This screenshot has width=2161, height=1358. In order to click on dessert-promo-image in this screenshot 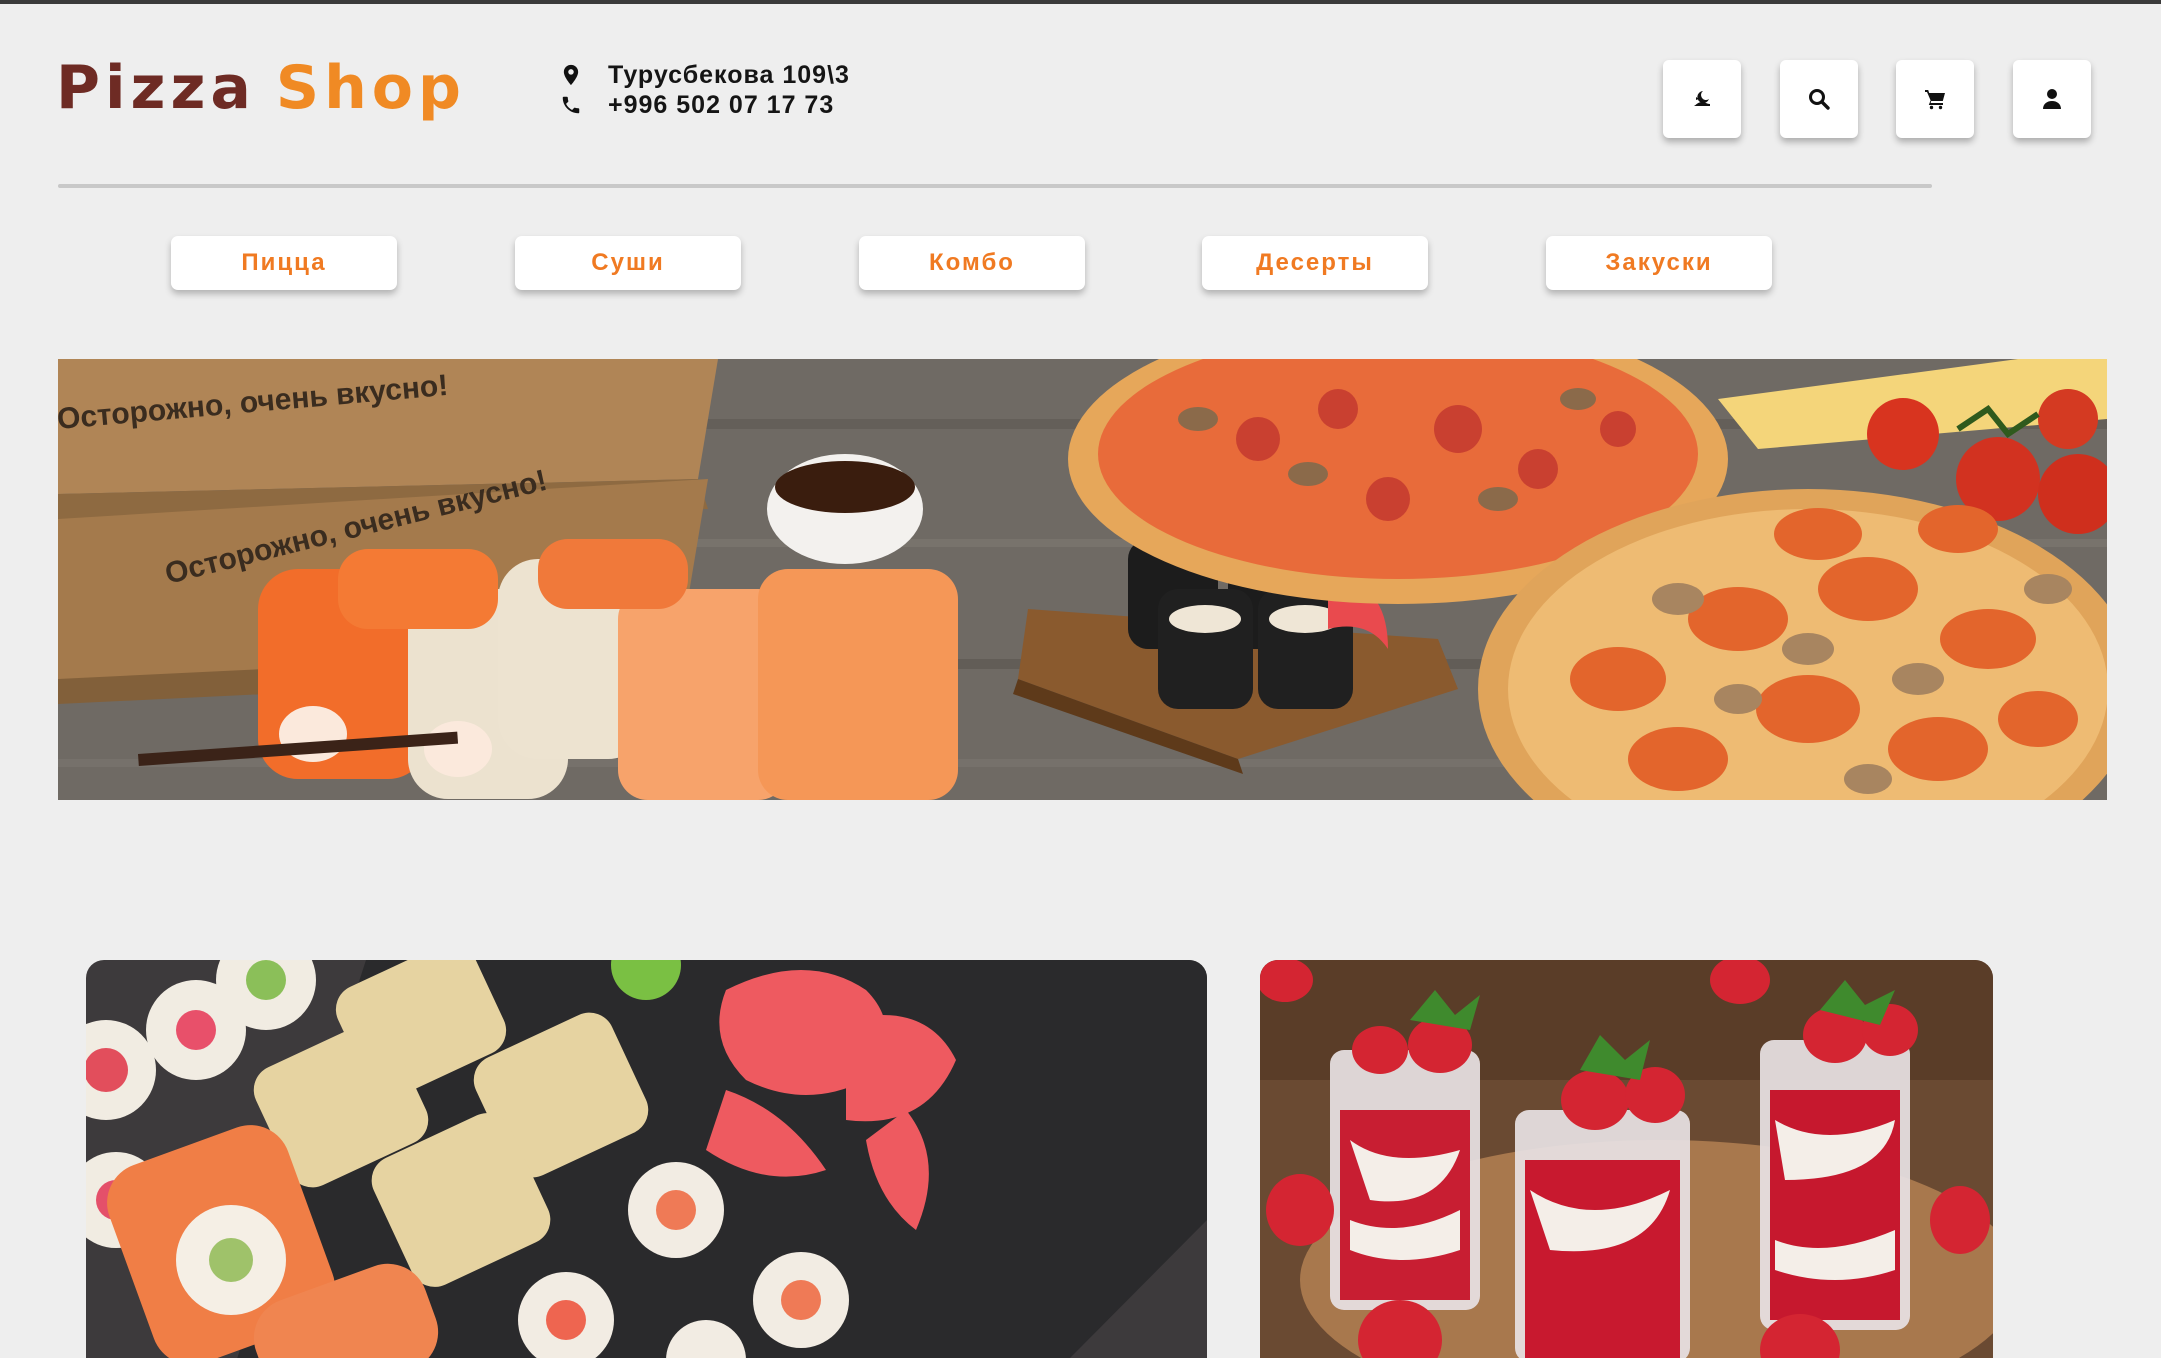, I will do `click(1626, 1159)`.